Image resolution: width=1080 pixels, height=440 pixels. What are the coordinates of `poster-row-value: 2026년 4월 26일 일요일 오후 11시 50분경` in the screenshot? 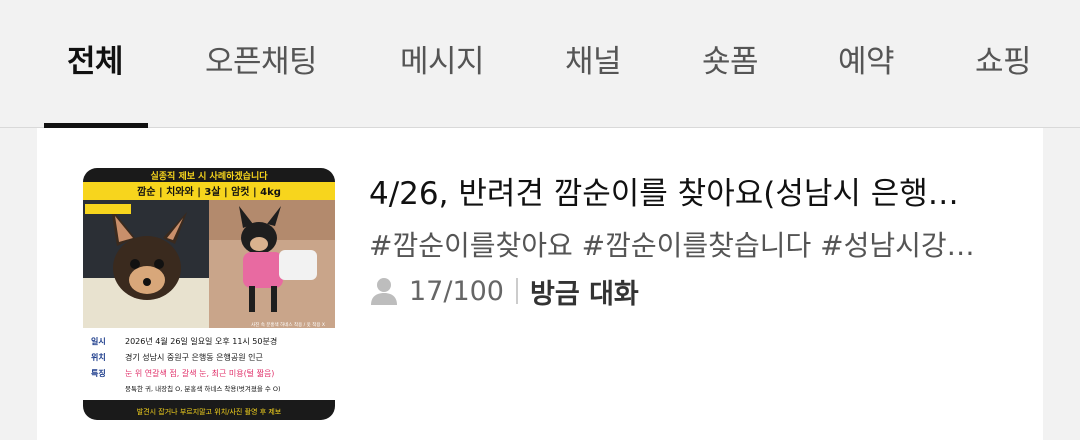 It's located at (201, 341).